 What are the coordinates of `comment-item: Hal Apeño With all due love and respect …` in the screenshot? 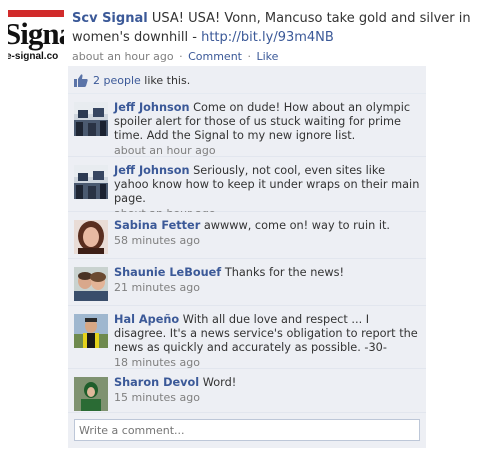 It's located at (247, 337).